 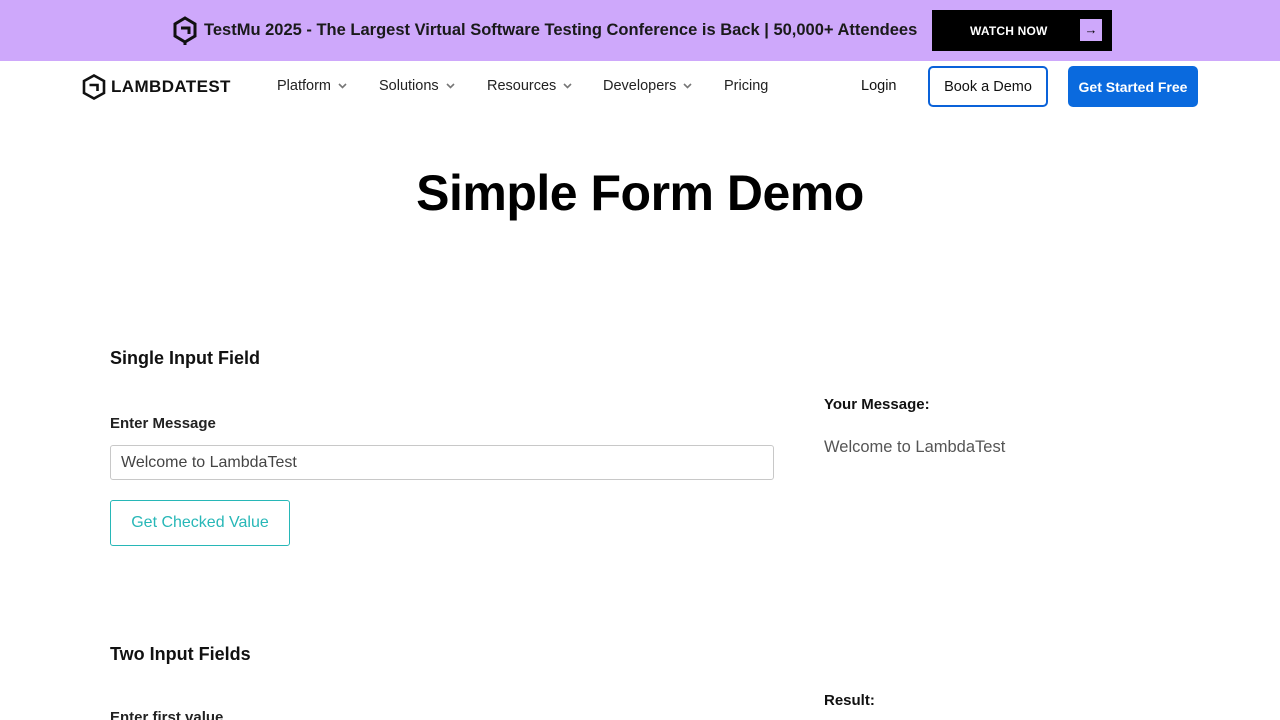 What do you see at coordinates (167, 714) in the screenshot?
I see `first-value-label: Enter first value` at bounding box center [167, 714].